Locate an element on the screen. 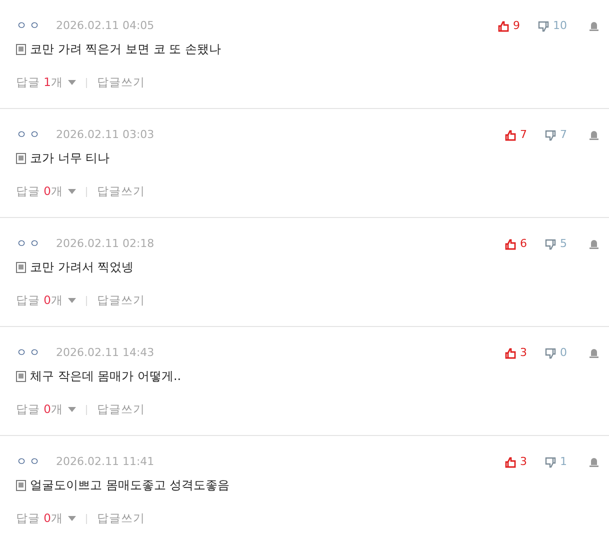 Image resolution: width=609 pixels, height=534 pixels. dislike-button: 7 is located at coordinates (556, 135).